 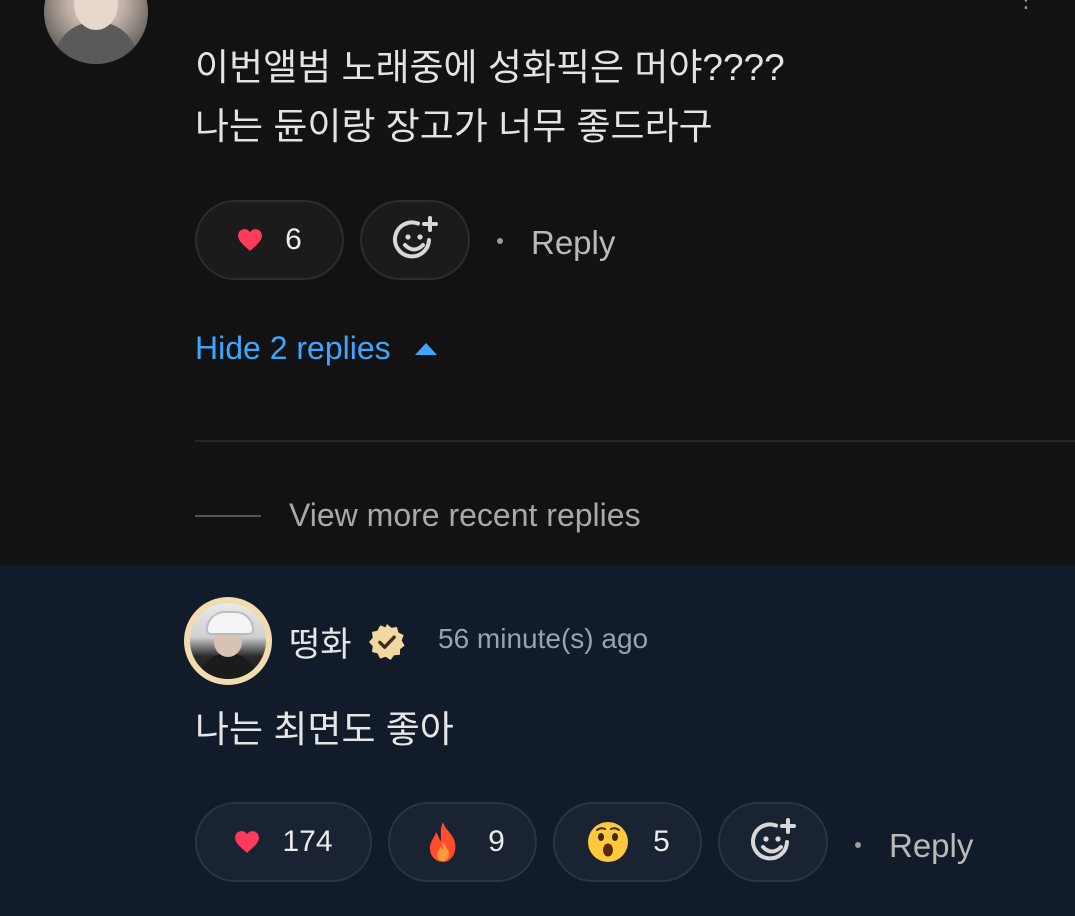 What do you see at coordinates (462, 842) in the screenshot?
I see `reaction-fire-button: 9` at bounding box center [462, 842].